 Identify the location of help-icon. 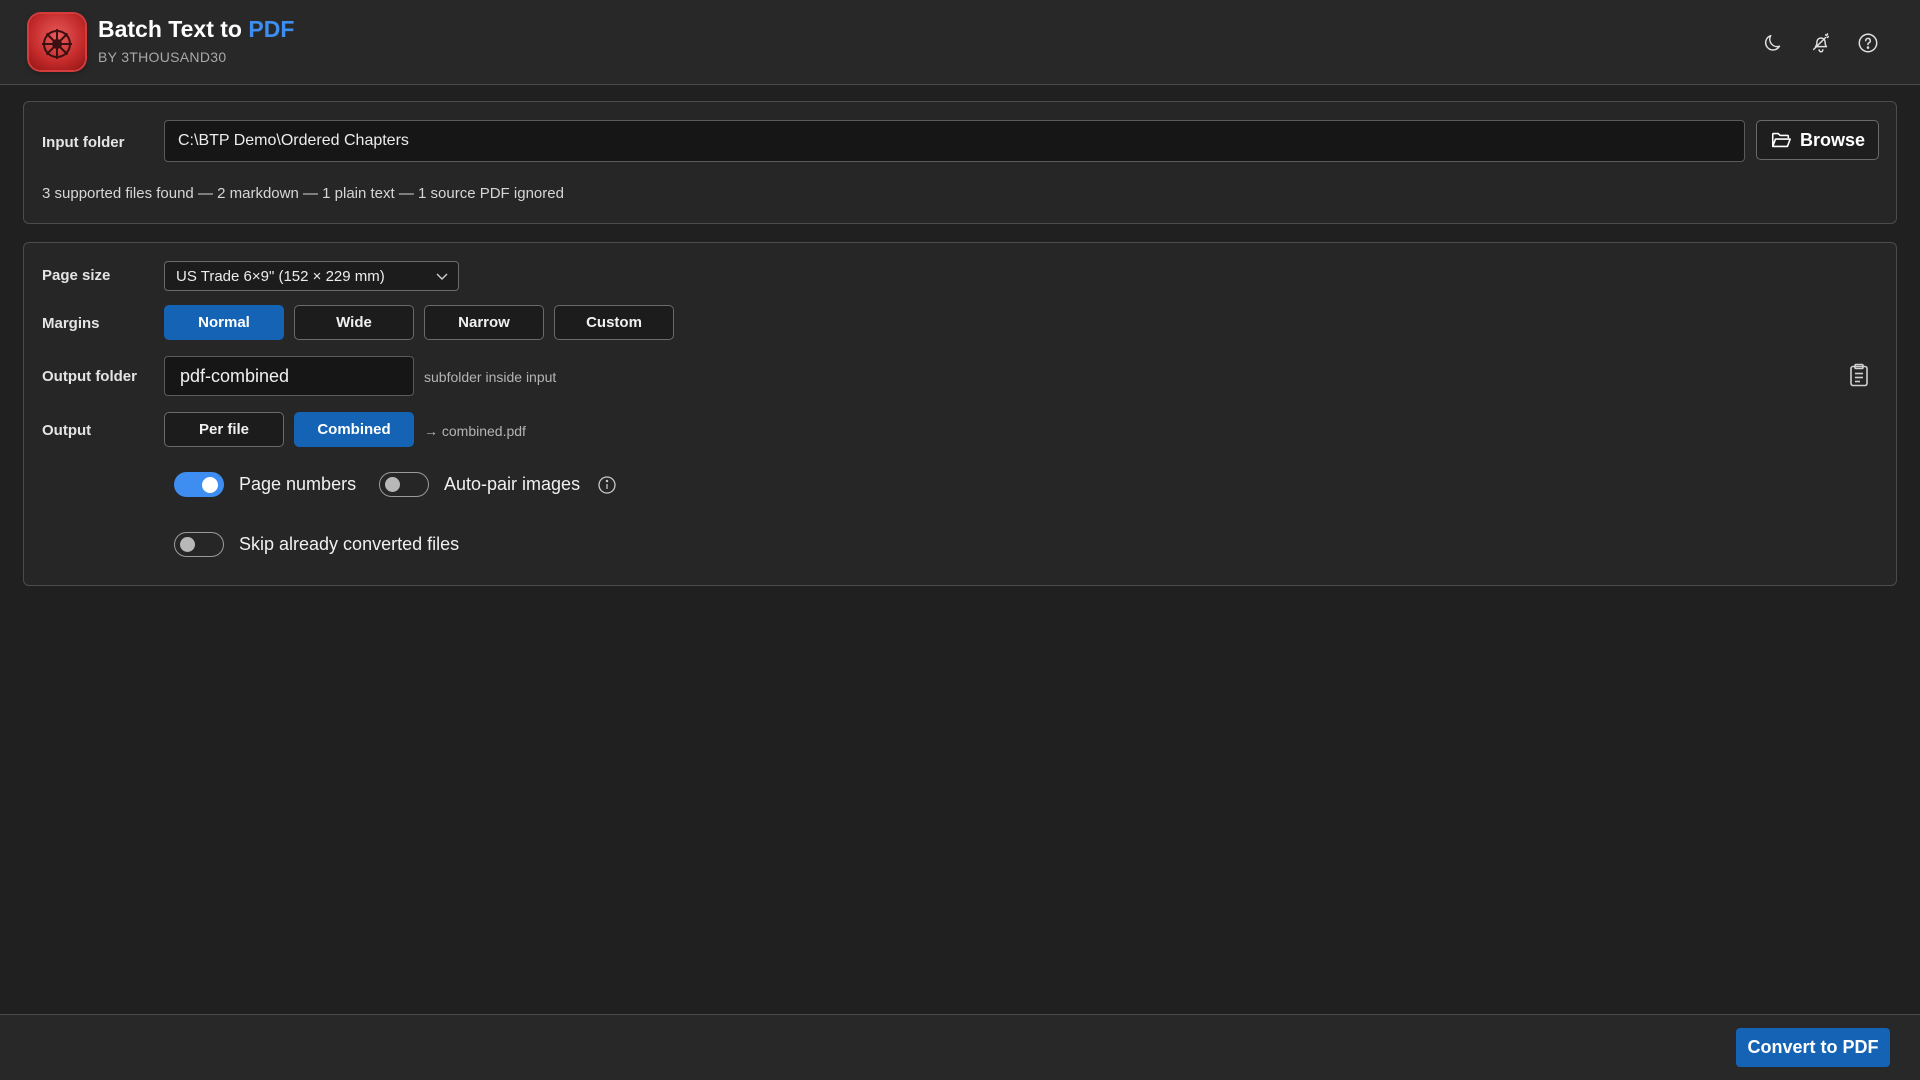
(1868, 43).